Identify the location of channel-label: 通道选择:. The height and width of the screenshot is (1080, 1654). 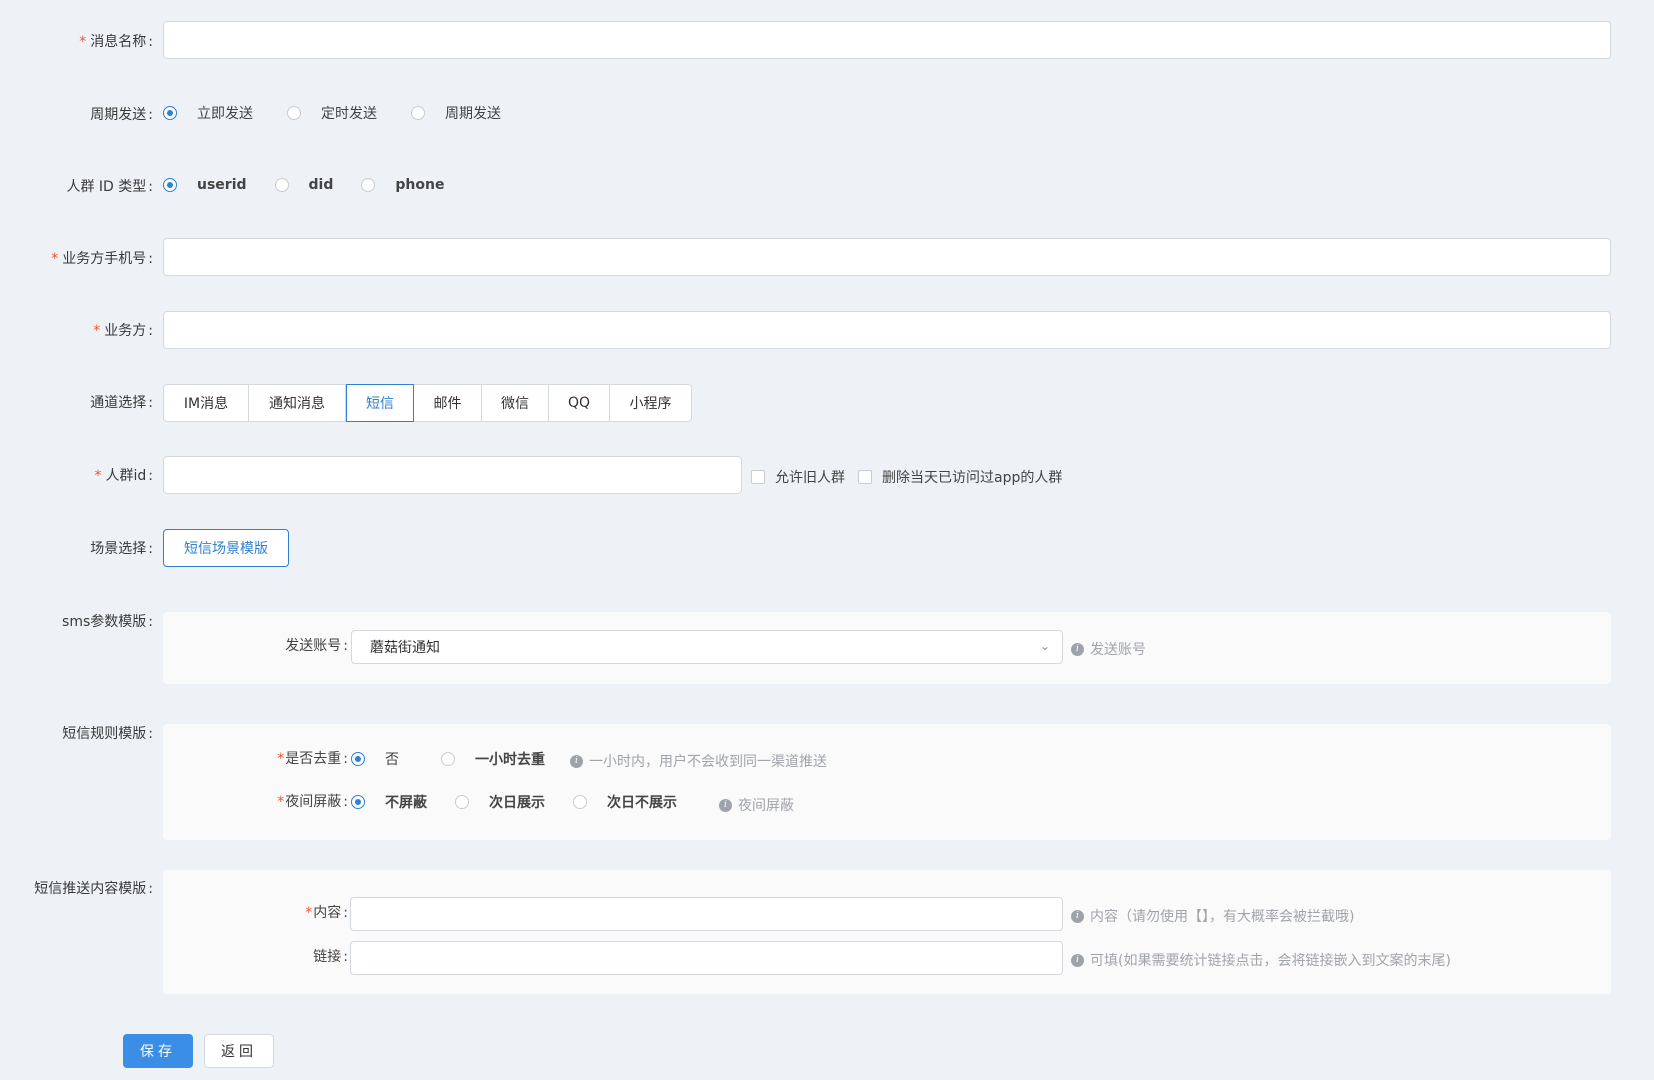
(121, 403).